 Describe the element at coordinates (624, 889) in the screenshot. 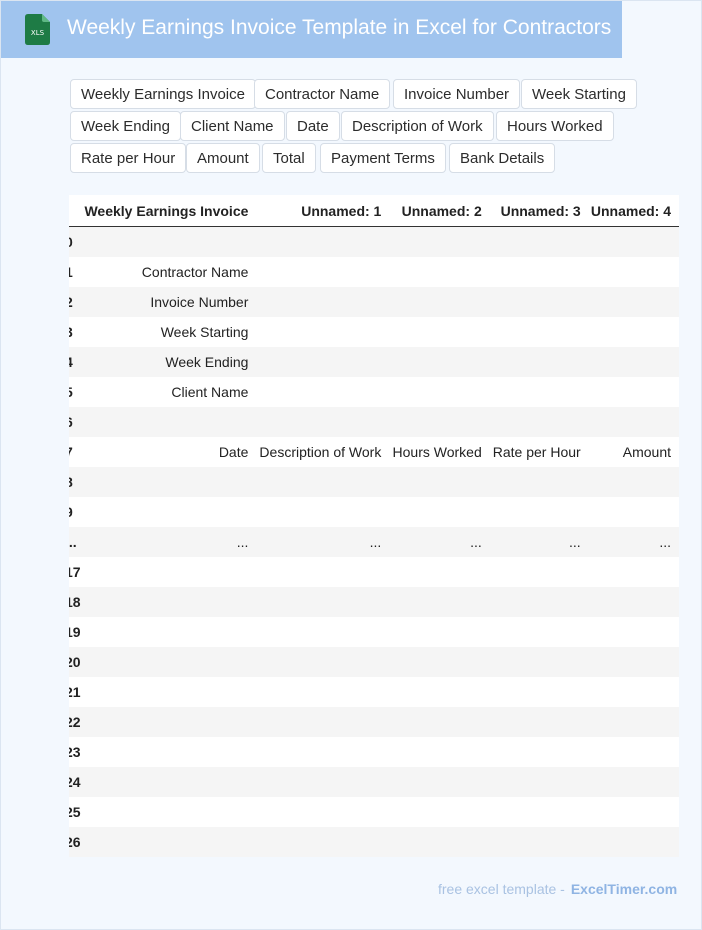

I see `footer-brand-link: ExcelTimer.com` at that location.